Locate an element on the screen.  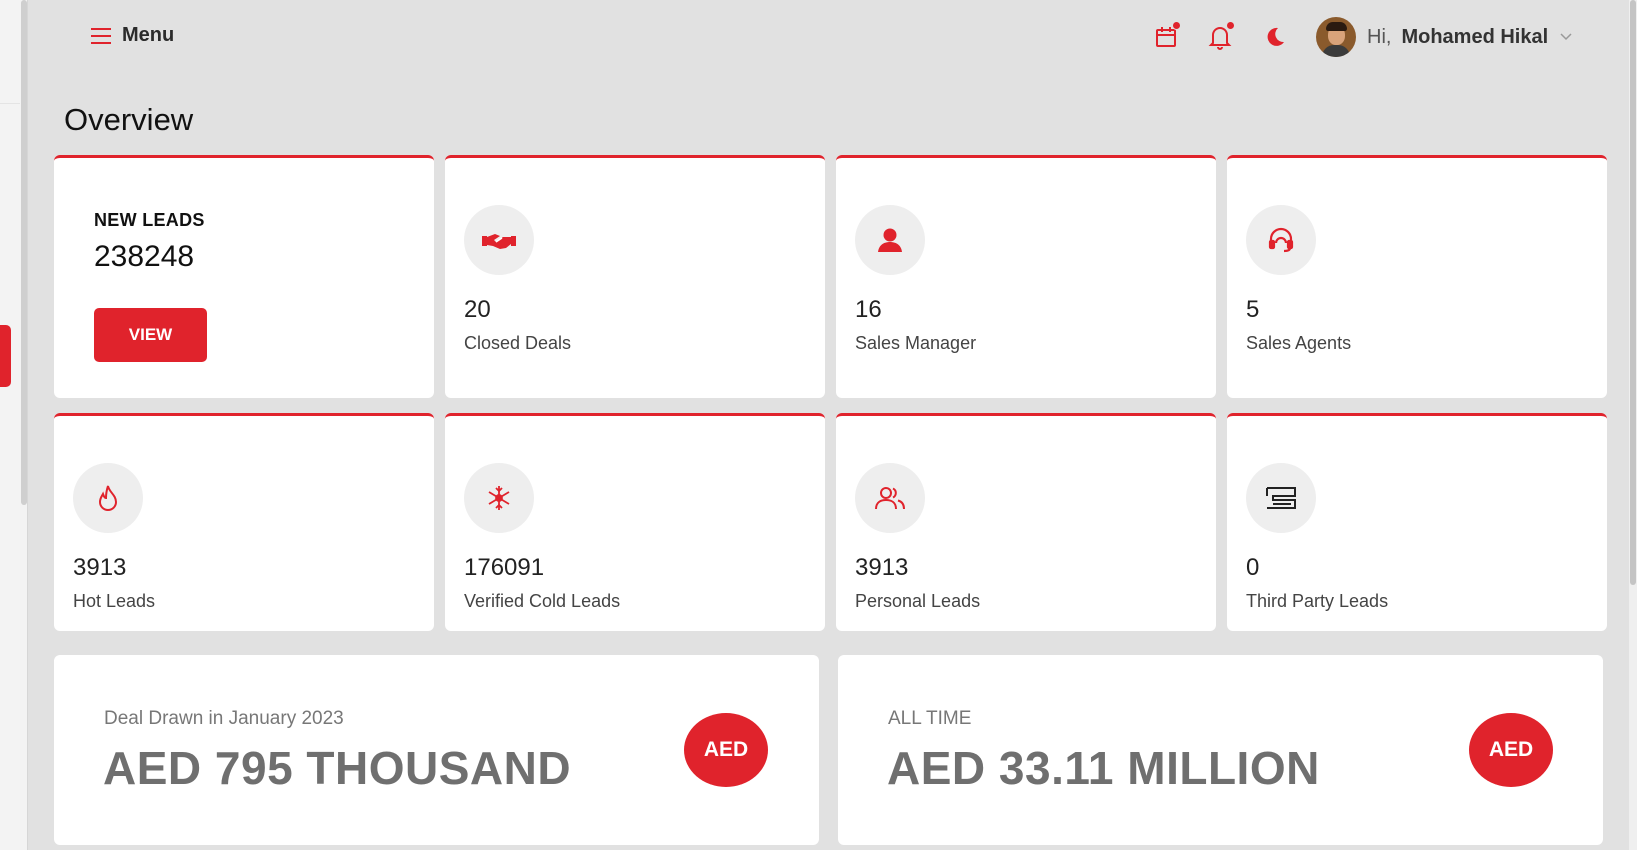
personal-leads-card: 3913 Personal Leads is located at coordinates (1026, 522).